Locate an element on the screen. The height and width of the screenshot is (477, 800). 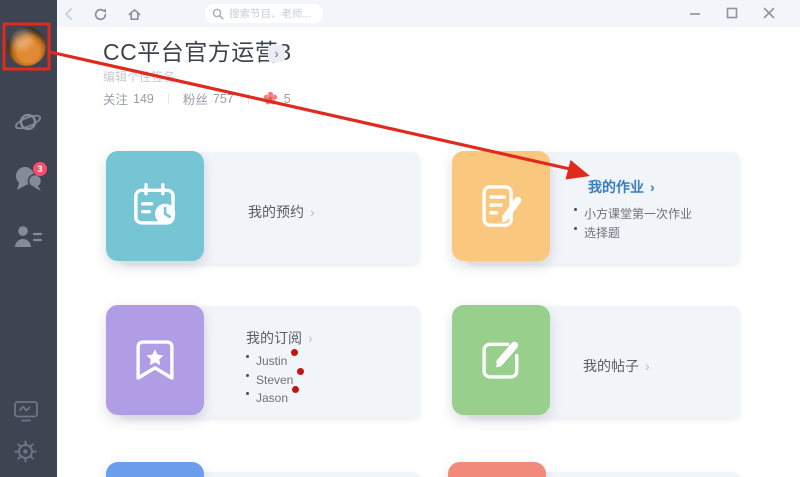
edit-square-icon is located at coordinates (501, 360).